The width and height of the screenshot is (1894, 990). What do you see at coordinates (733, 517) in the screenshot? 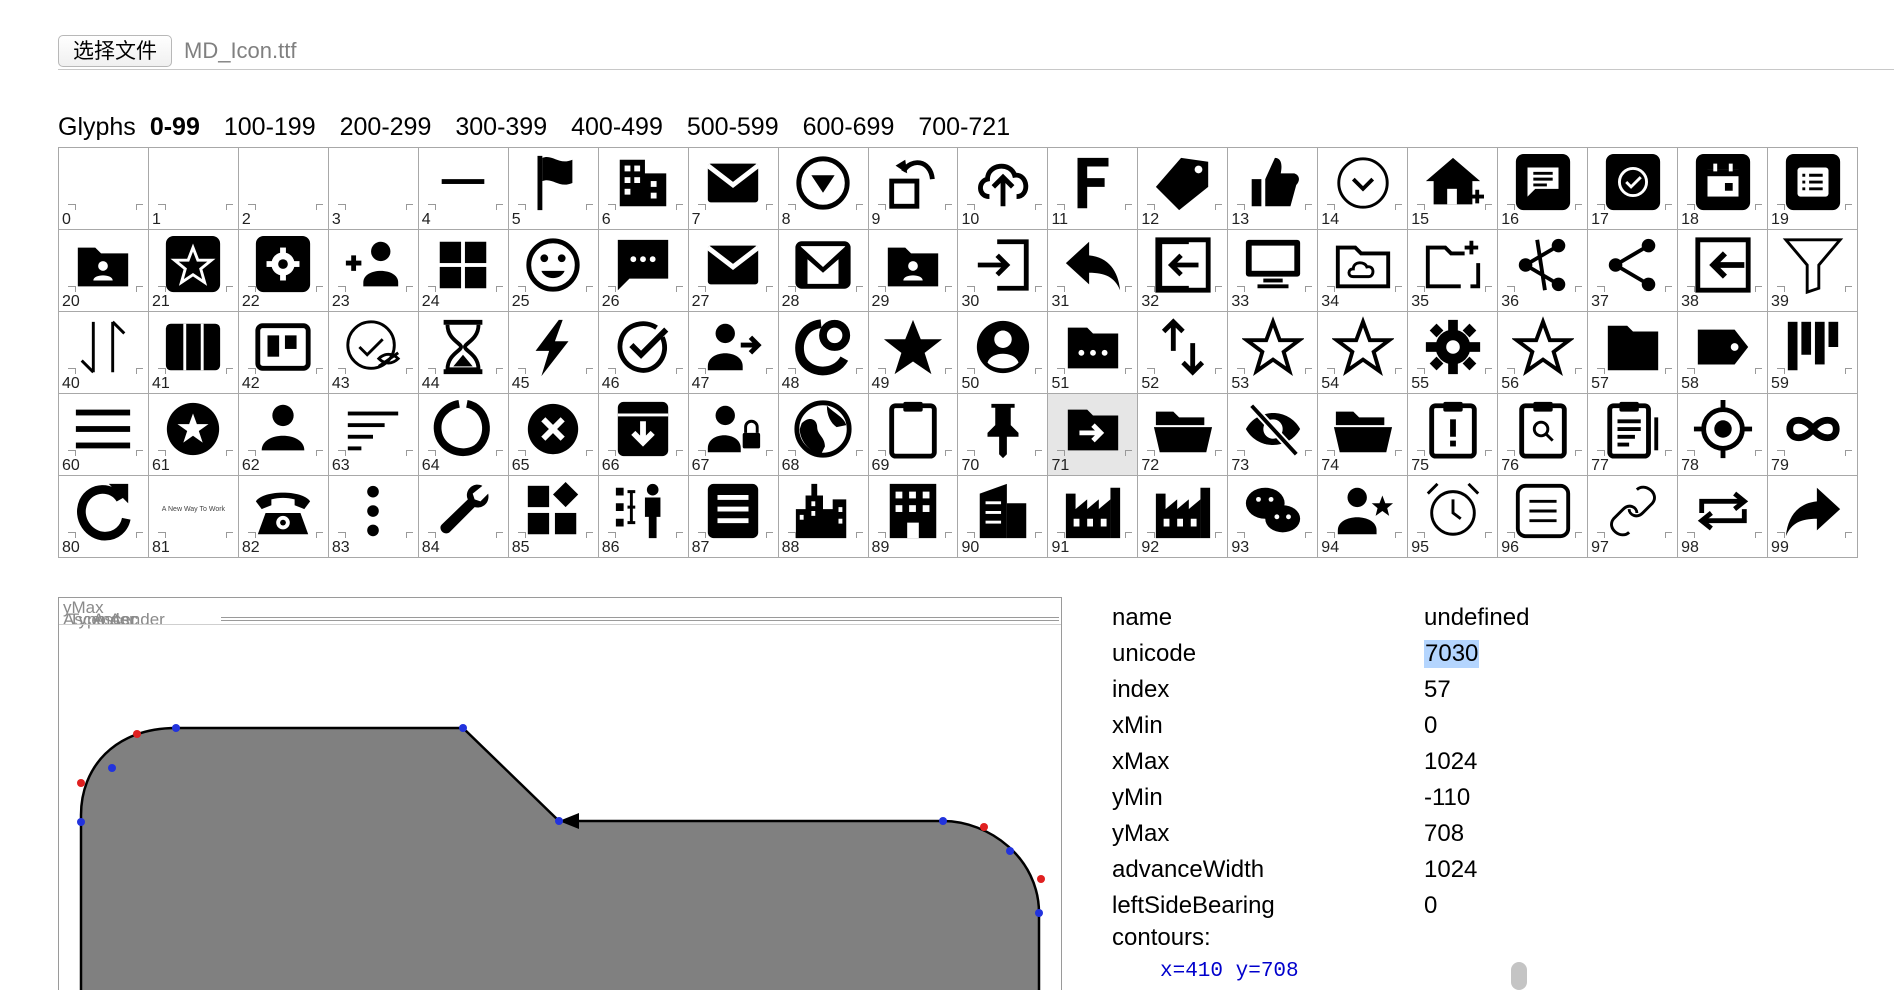
I see `glyph-cell: 87` at bounding box center [733, 517].